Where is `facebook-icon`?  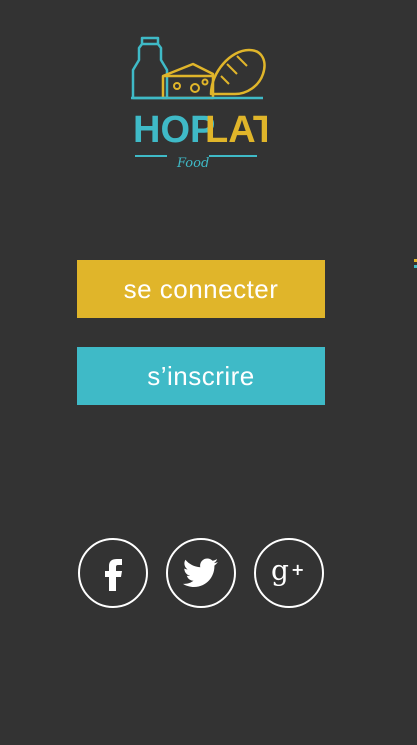 facebook-icon is located at coordinates (113, 575).